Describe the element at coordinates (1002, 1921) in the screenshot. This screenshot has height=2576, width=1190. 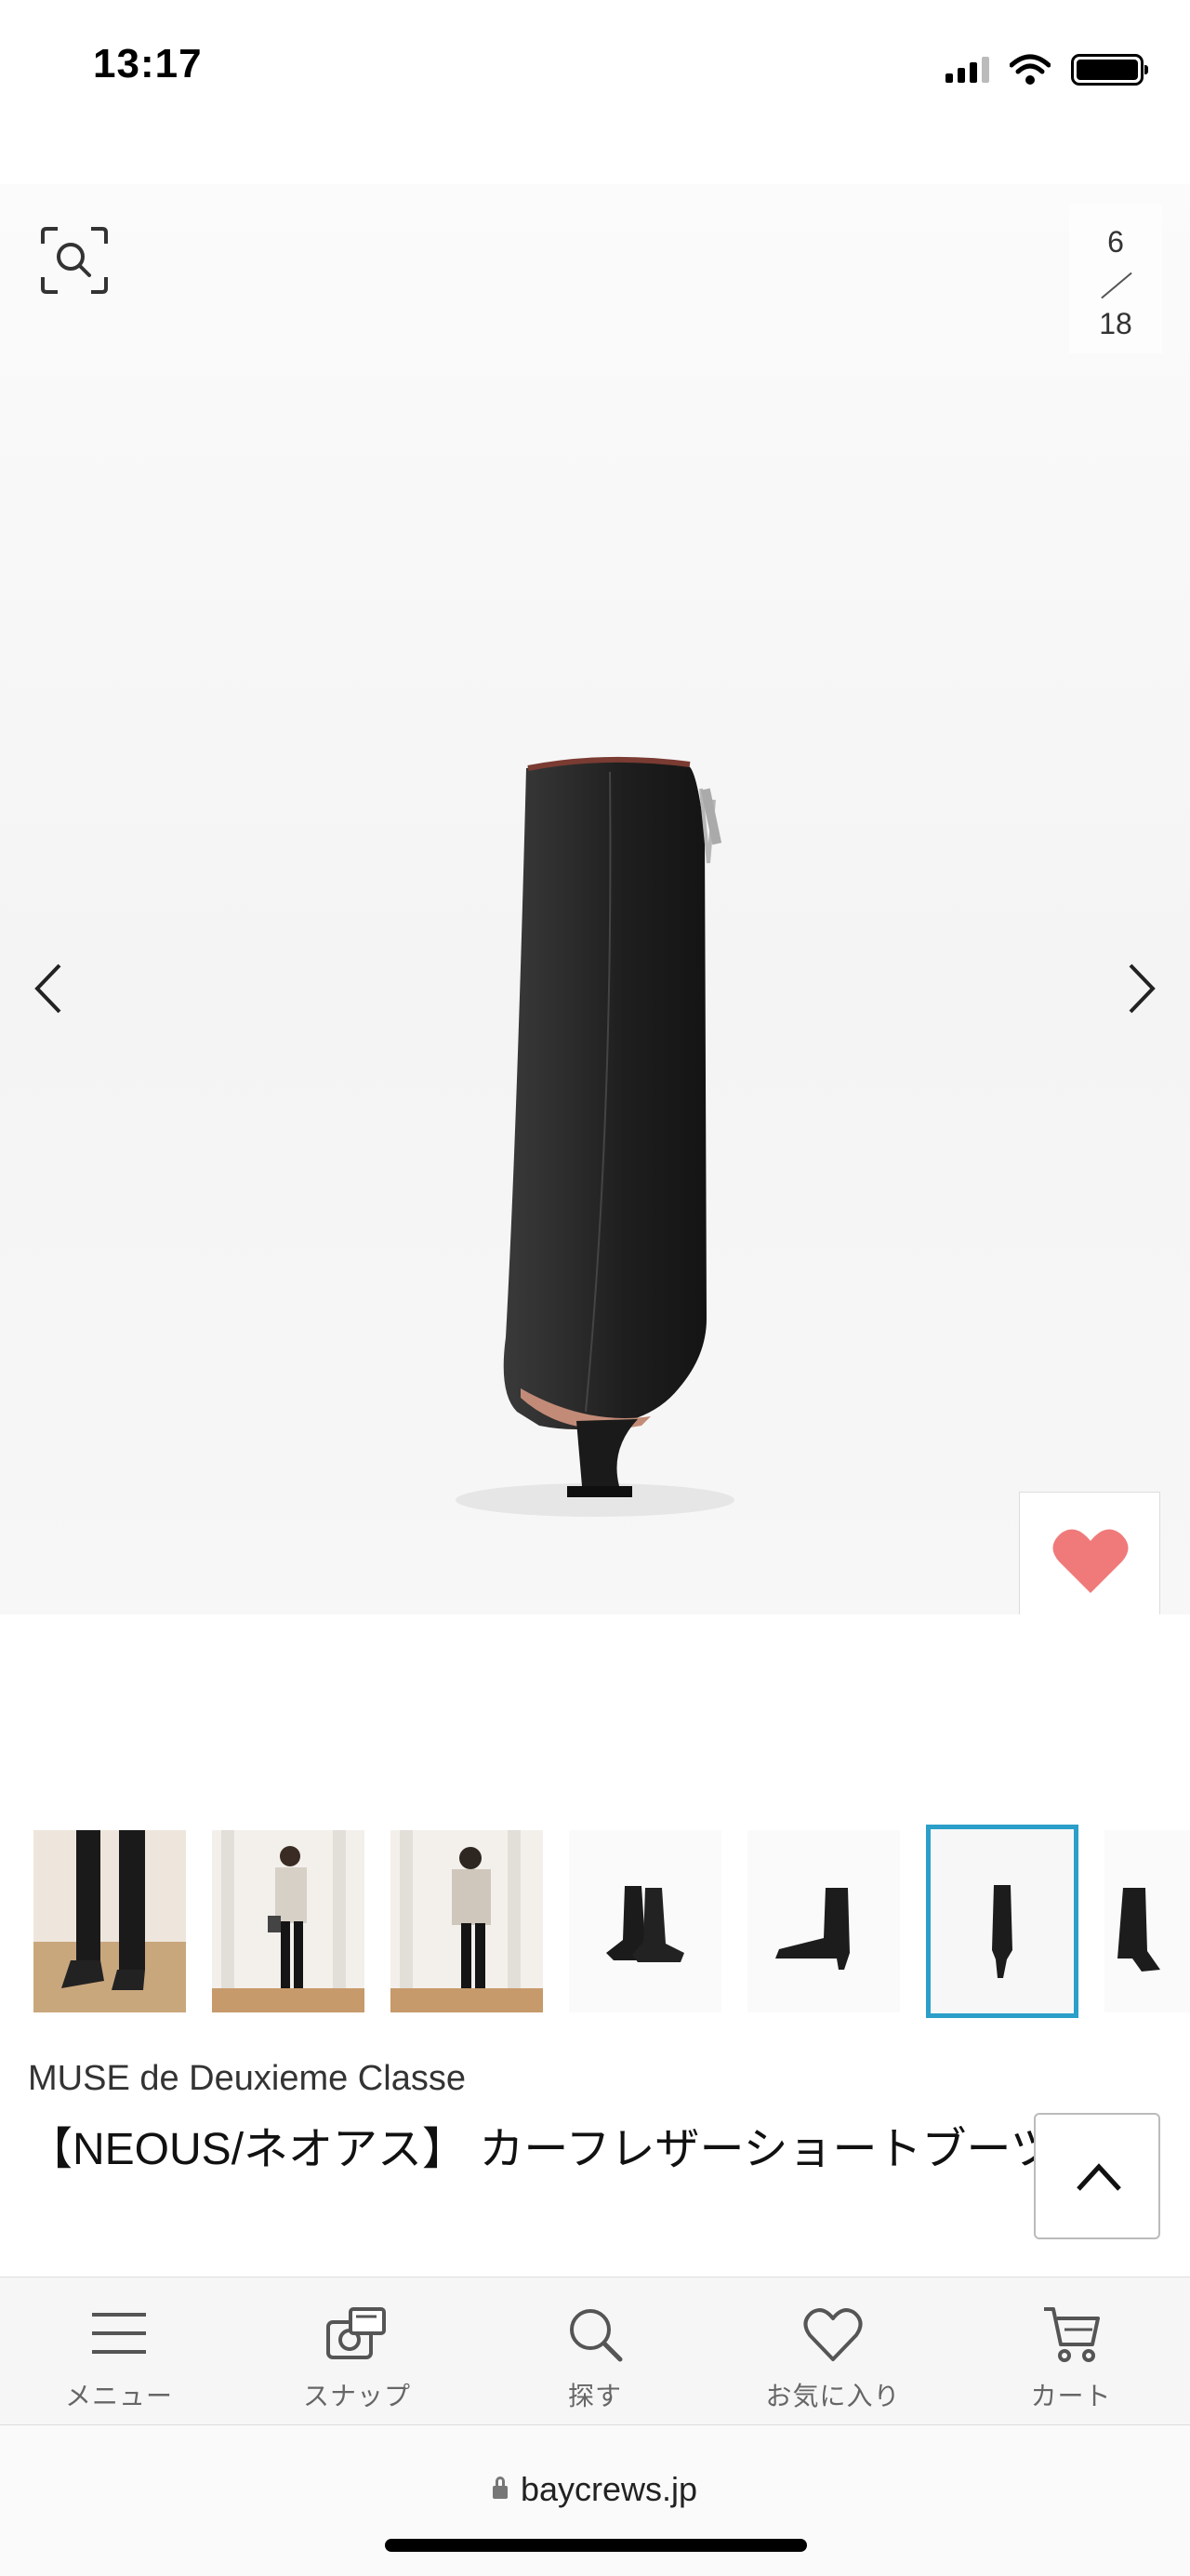
I see `thumbnail-item-active` at that location.